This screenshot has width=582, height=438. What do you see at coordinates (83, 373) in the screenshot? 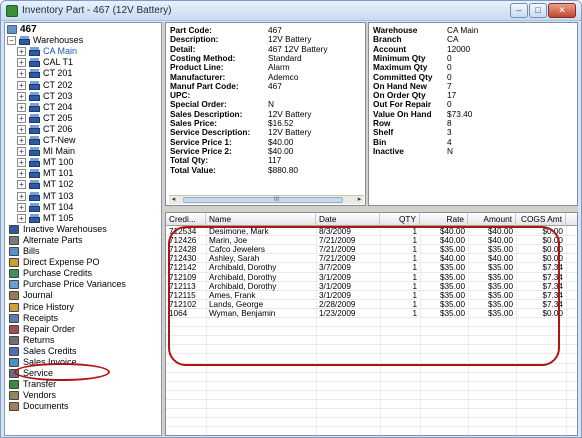
I see `tree-item: Service` at bounding box center [83, 373].